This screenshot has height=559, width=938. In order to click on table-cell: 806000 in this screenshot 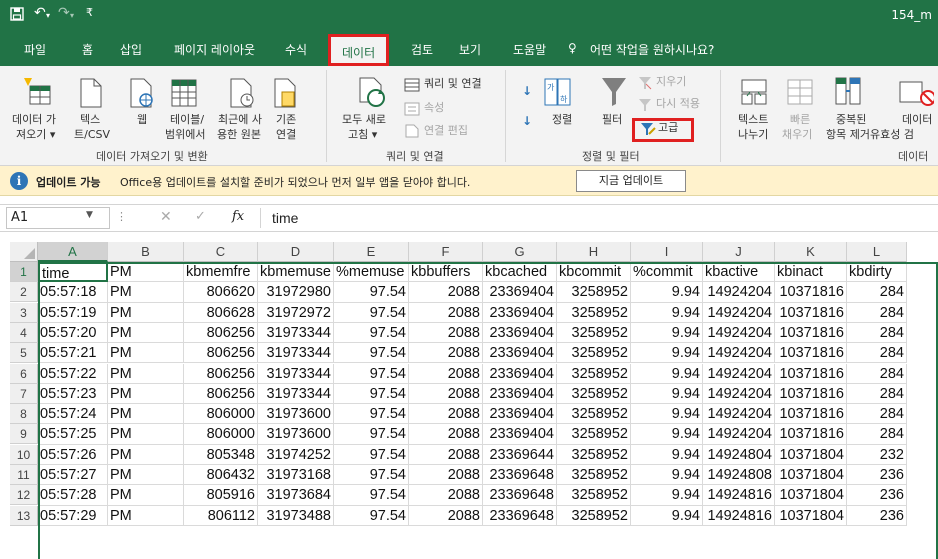, I will do `click(221, 414)`.